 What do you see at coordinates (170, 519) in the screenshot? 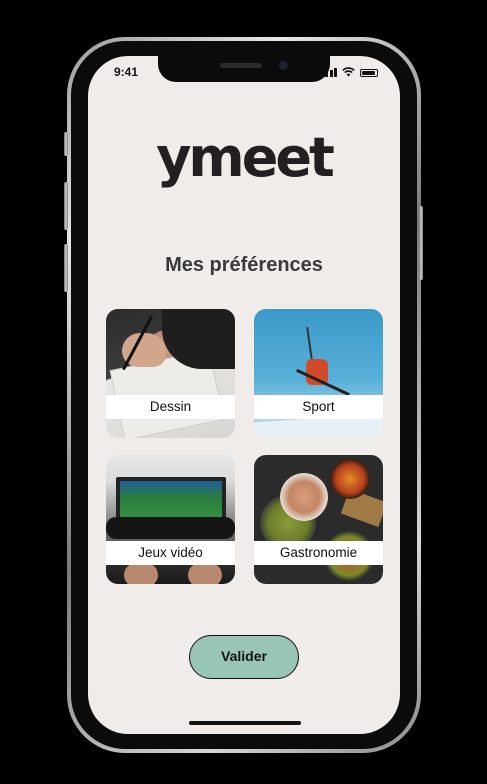
I see `preference-card-jeux-video: Jeux vidéo` at bounding box center [170, 519].